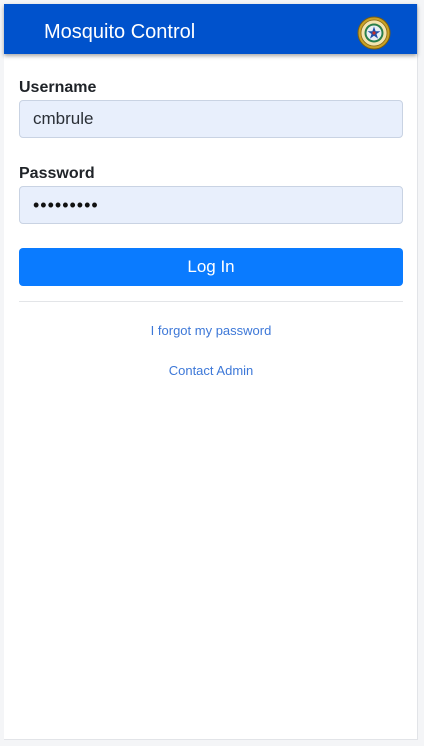 Image resolution: width=424 pixels, height=746 pixels. Describe the element at coordinates (211, 205) in the screenshot. I see `password-field: •••••••••` at that location.